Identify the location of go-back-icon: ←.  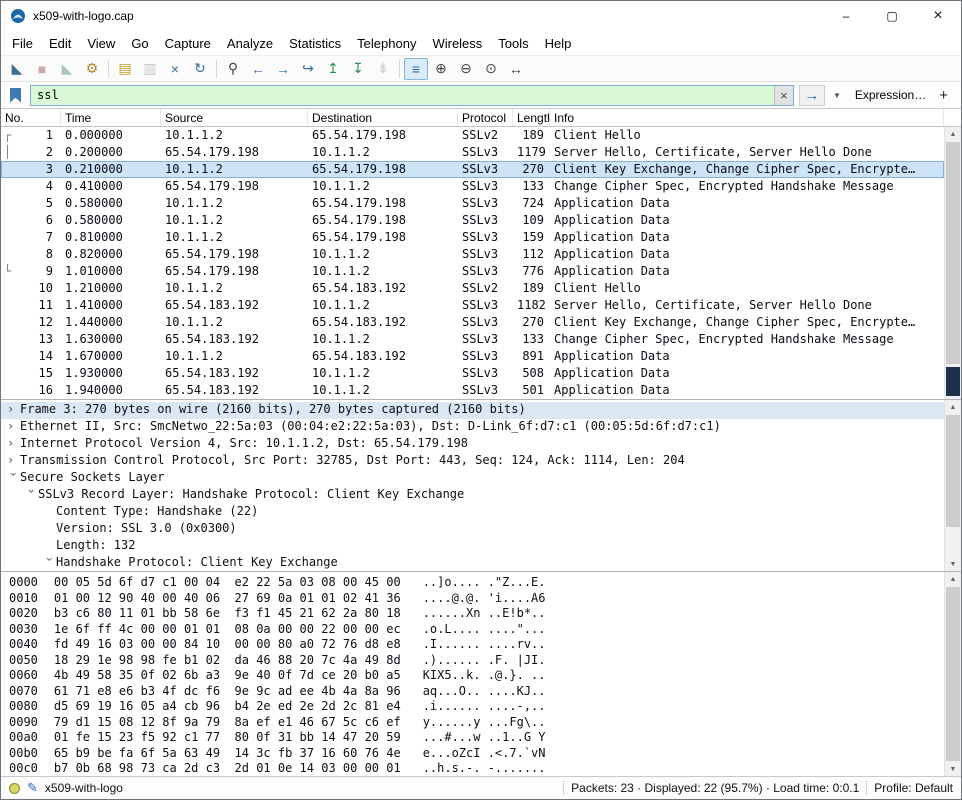
(258, 69).